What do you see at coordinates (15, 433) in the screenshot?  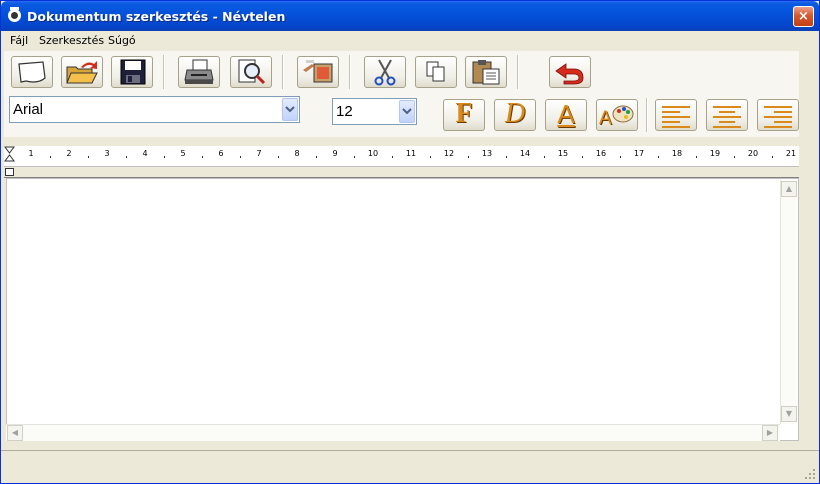 I see `scroll-left-button: ◀` at bounding box center [15, 433].